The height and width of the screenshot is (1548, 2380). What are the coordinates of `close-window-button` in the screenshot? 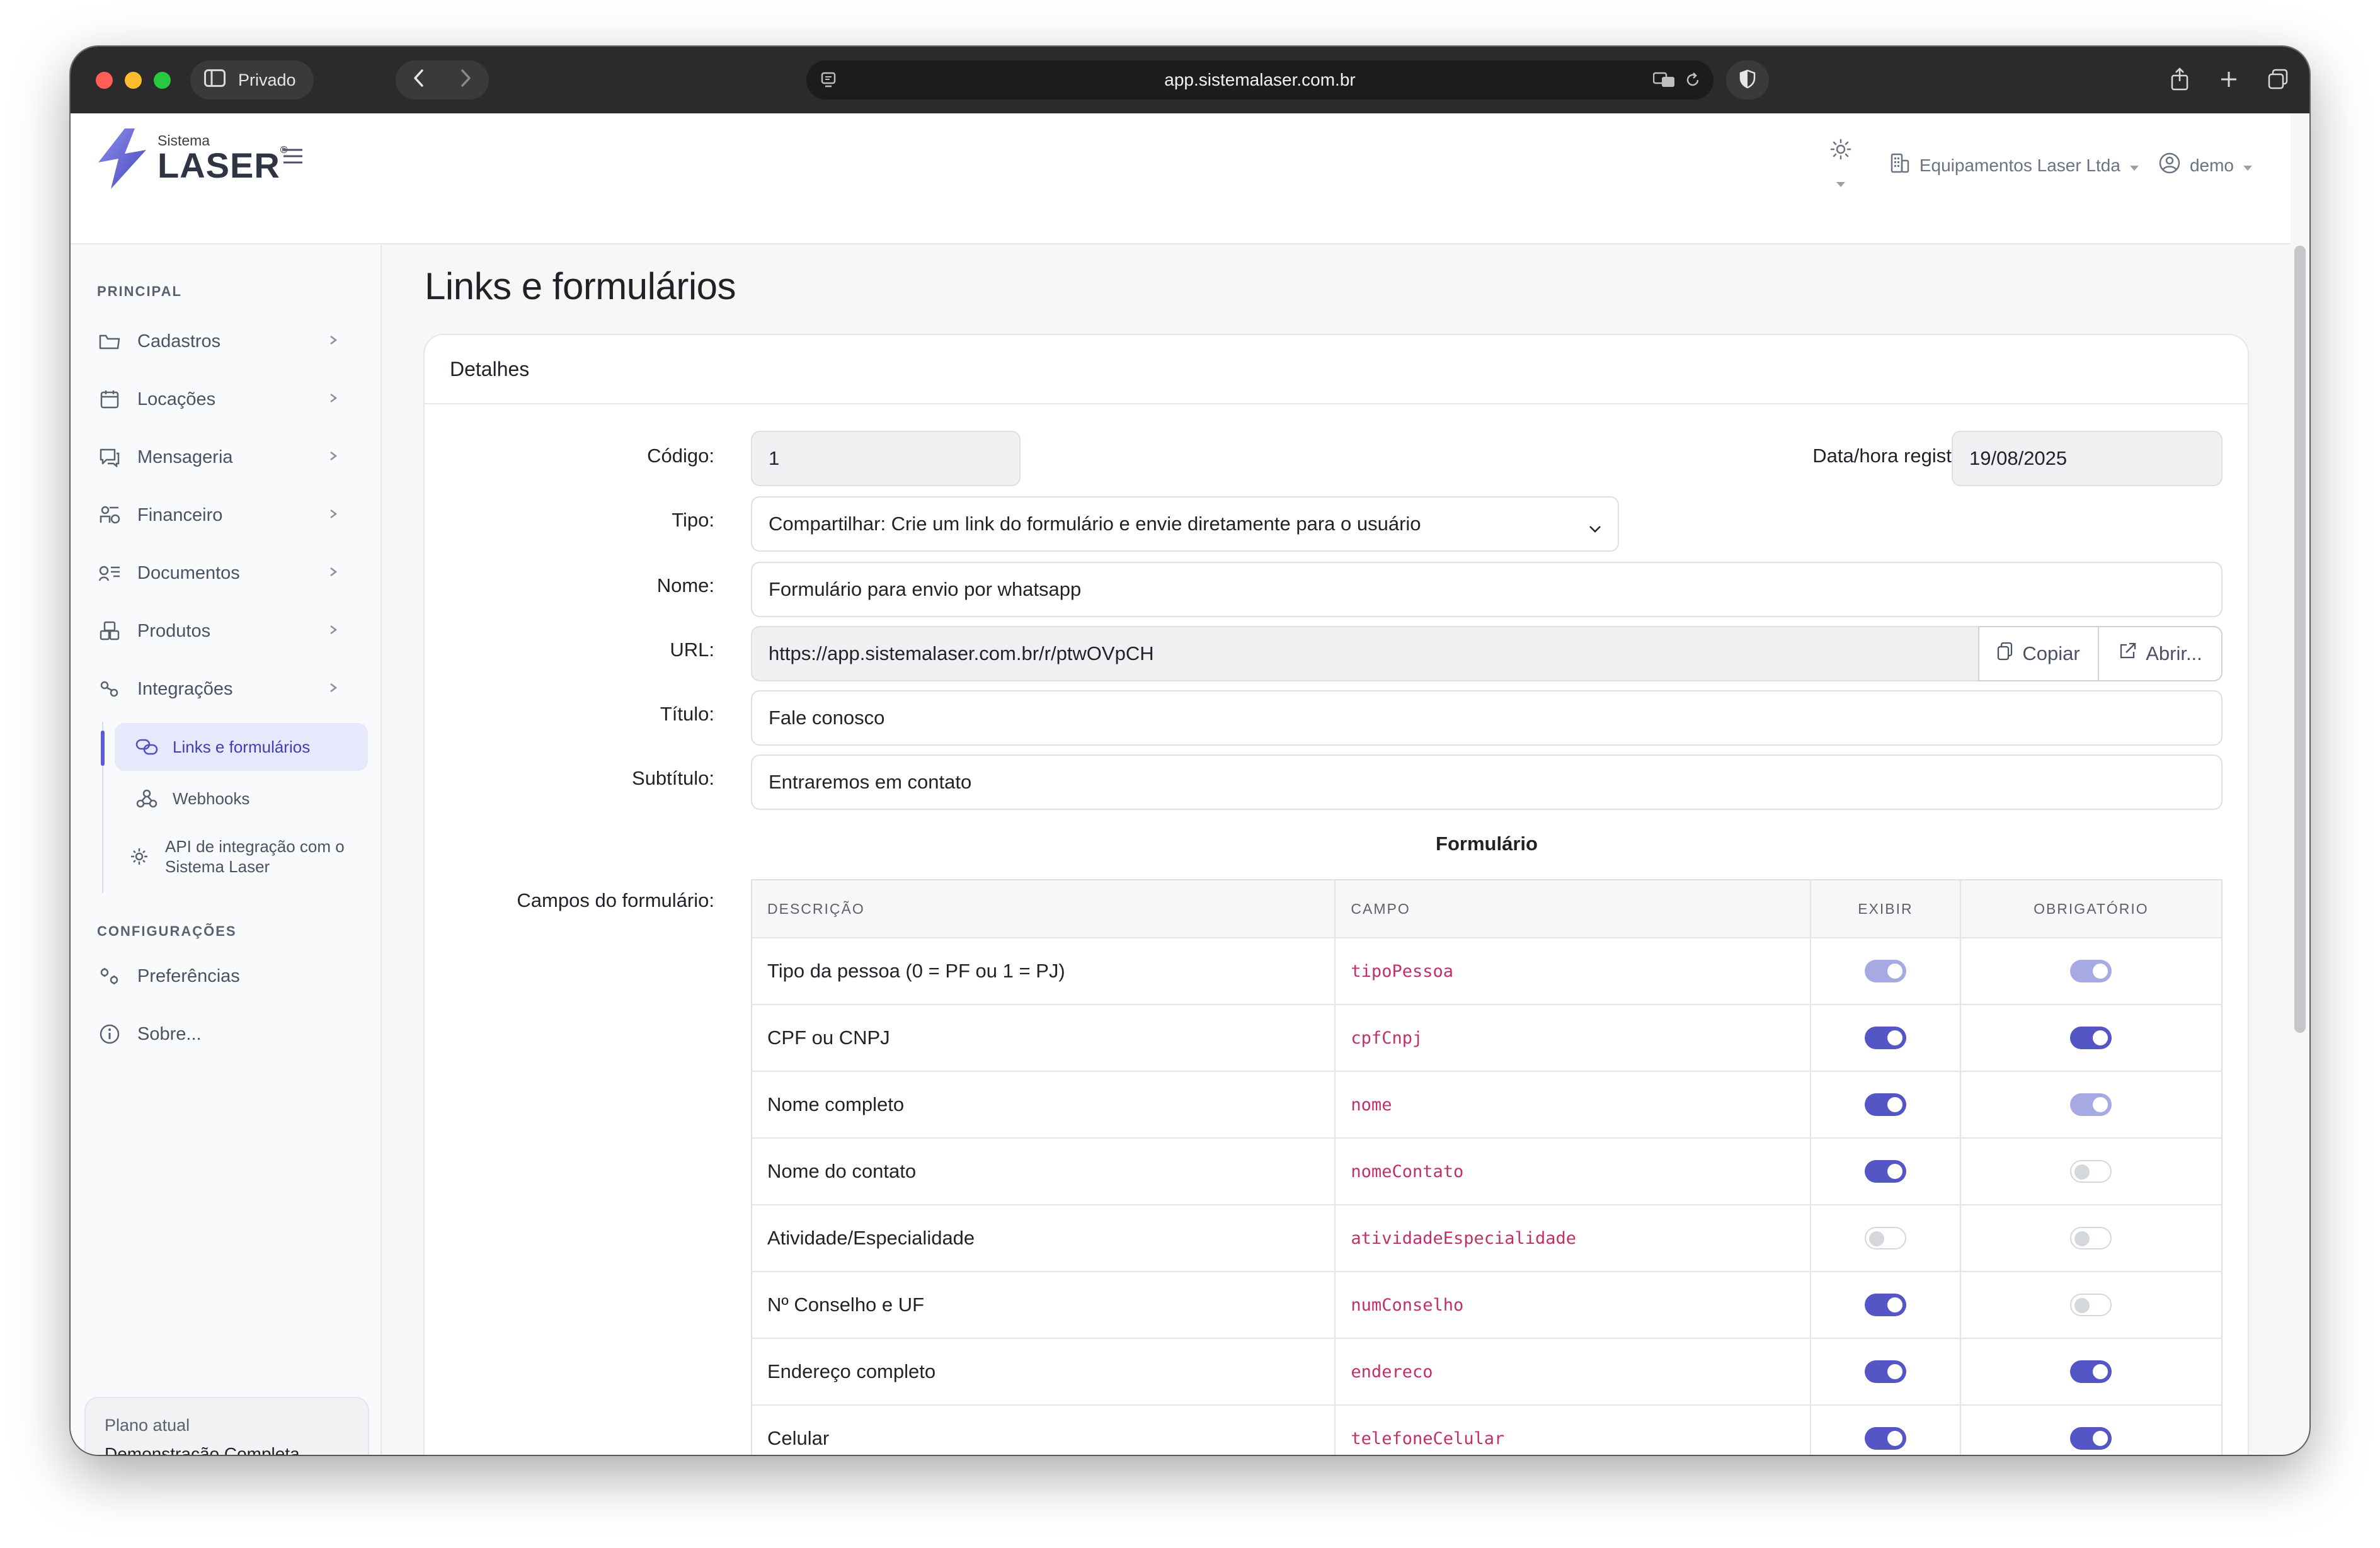 It's located at (104, 80).